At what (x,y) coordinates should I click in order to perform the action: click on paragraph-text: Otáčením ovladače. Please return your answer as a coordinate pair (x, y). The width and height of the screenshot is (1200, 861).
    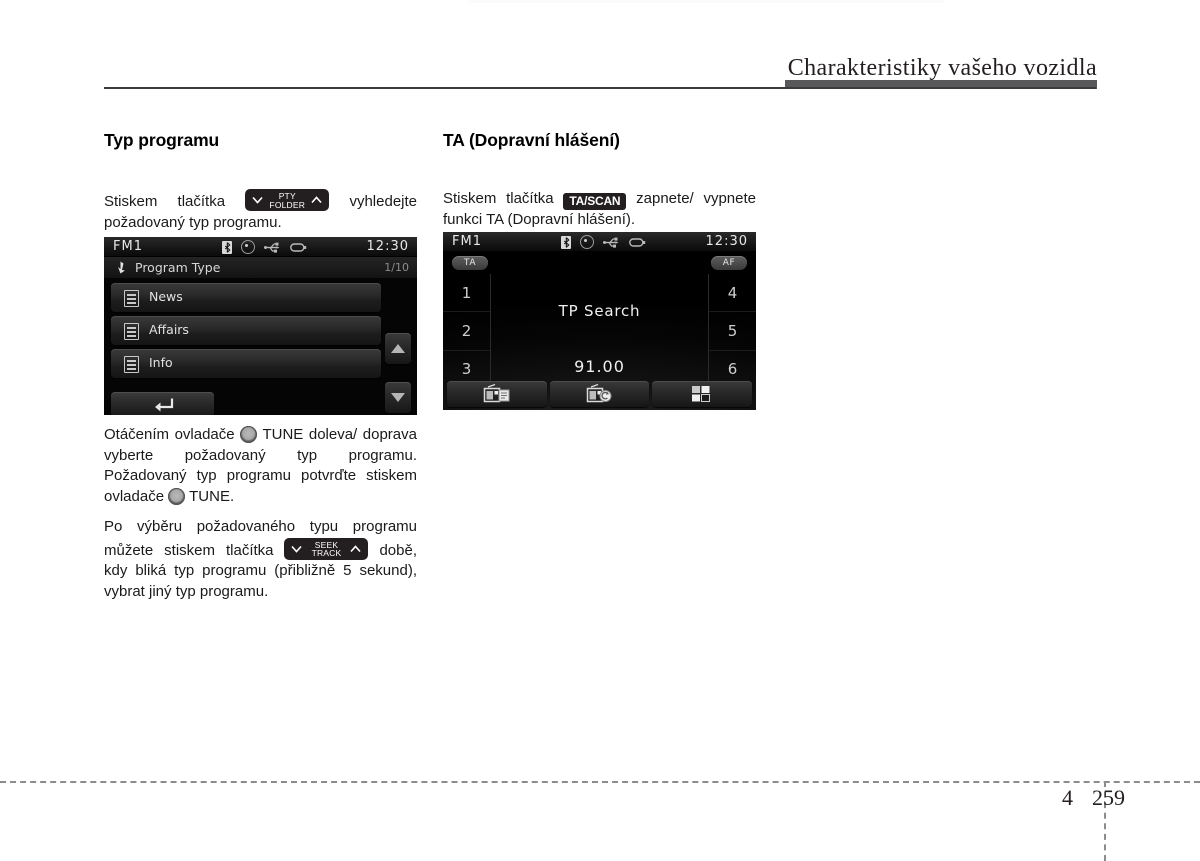
    Looking at the image, I should click on (169, 434).